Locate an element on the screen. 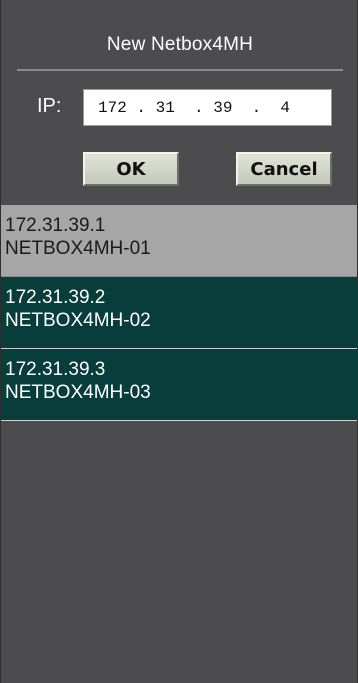 This screenshot has width=358, height=683. device-list-item: 172.31.39.2 NETBOX4MH-02 is located at coordinates (179, 313).